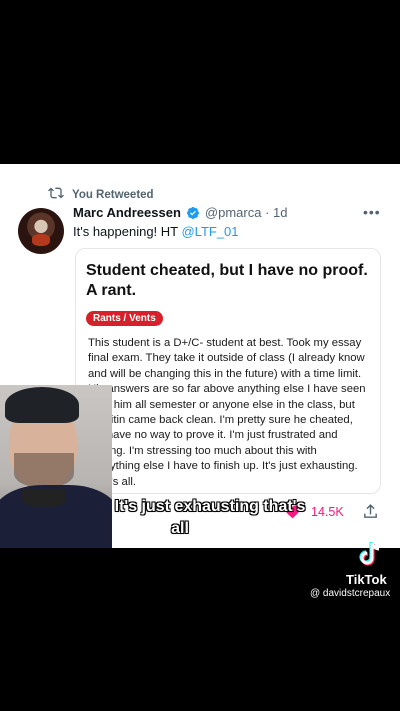 Image resolution: width=400 pixels, height=711 pixels. What do you see at coordinates (127, 231) in the screenshot?
I see `tweet-text-body: It's happening! HT` at bounding box center [127, 231].